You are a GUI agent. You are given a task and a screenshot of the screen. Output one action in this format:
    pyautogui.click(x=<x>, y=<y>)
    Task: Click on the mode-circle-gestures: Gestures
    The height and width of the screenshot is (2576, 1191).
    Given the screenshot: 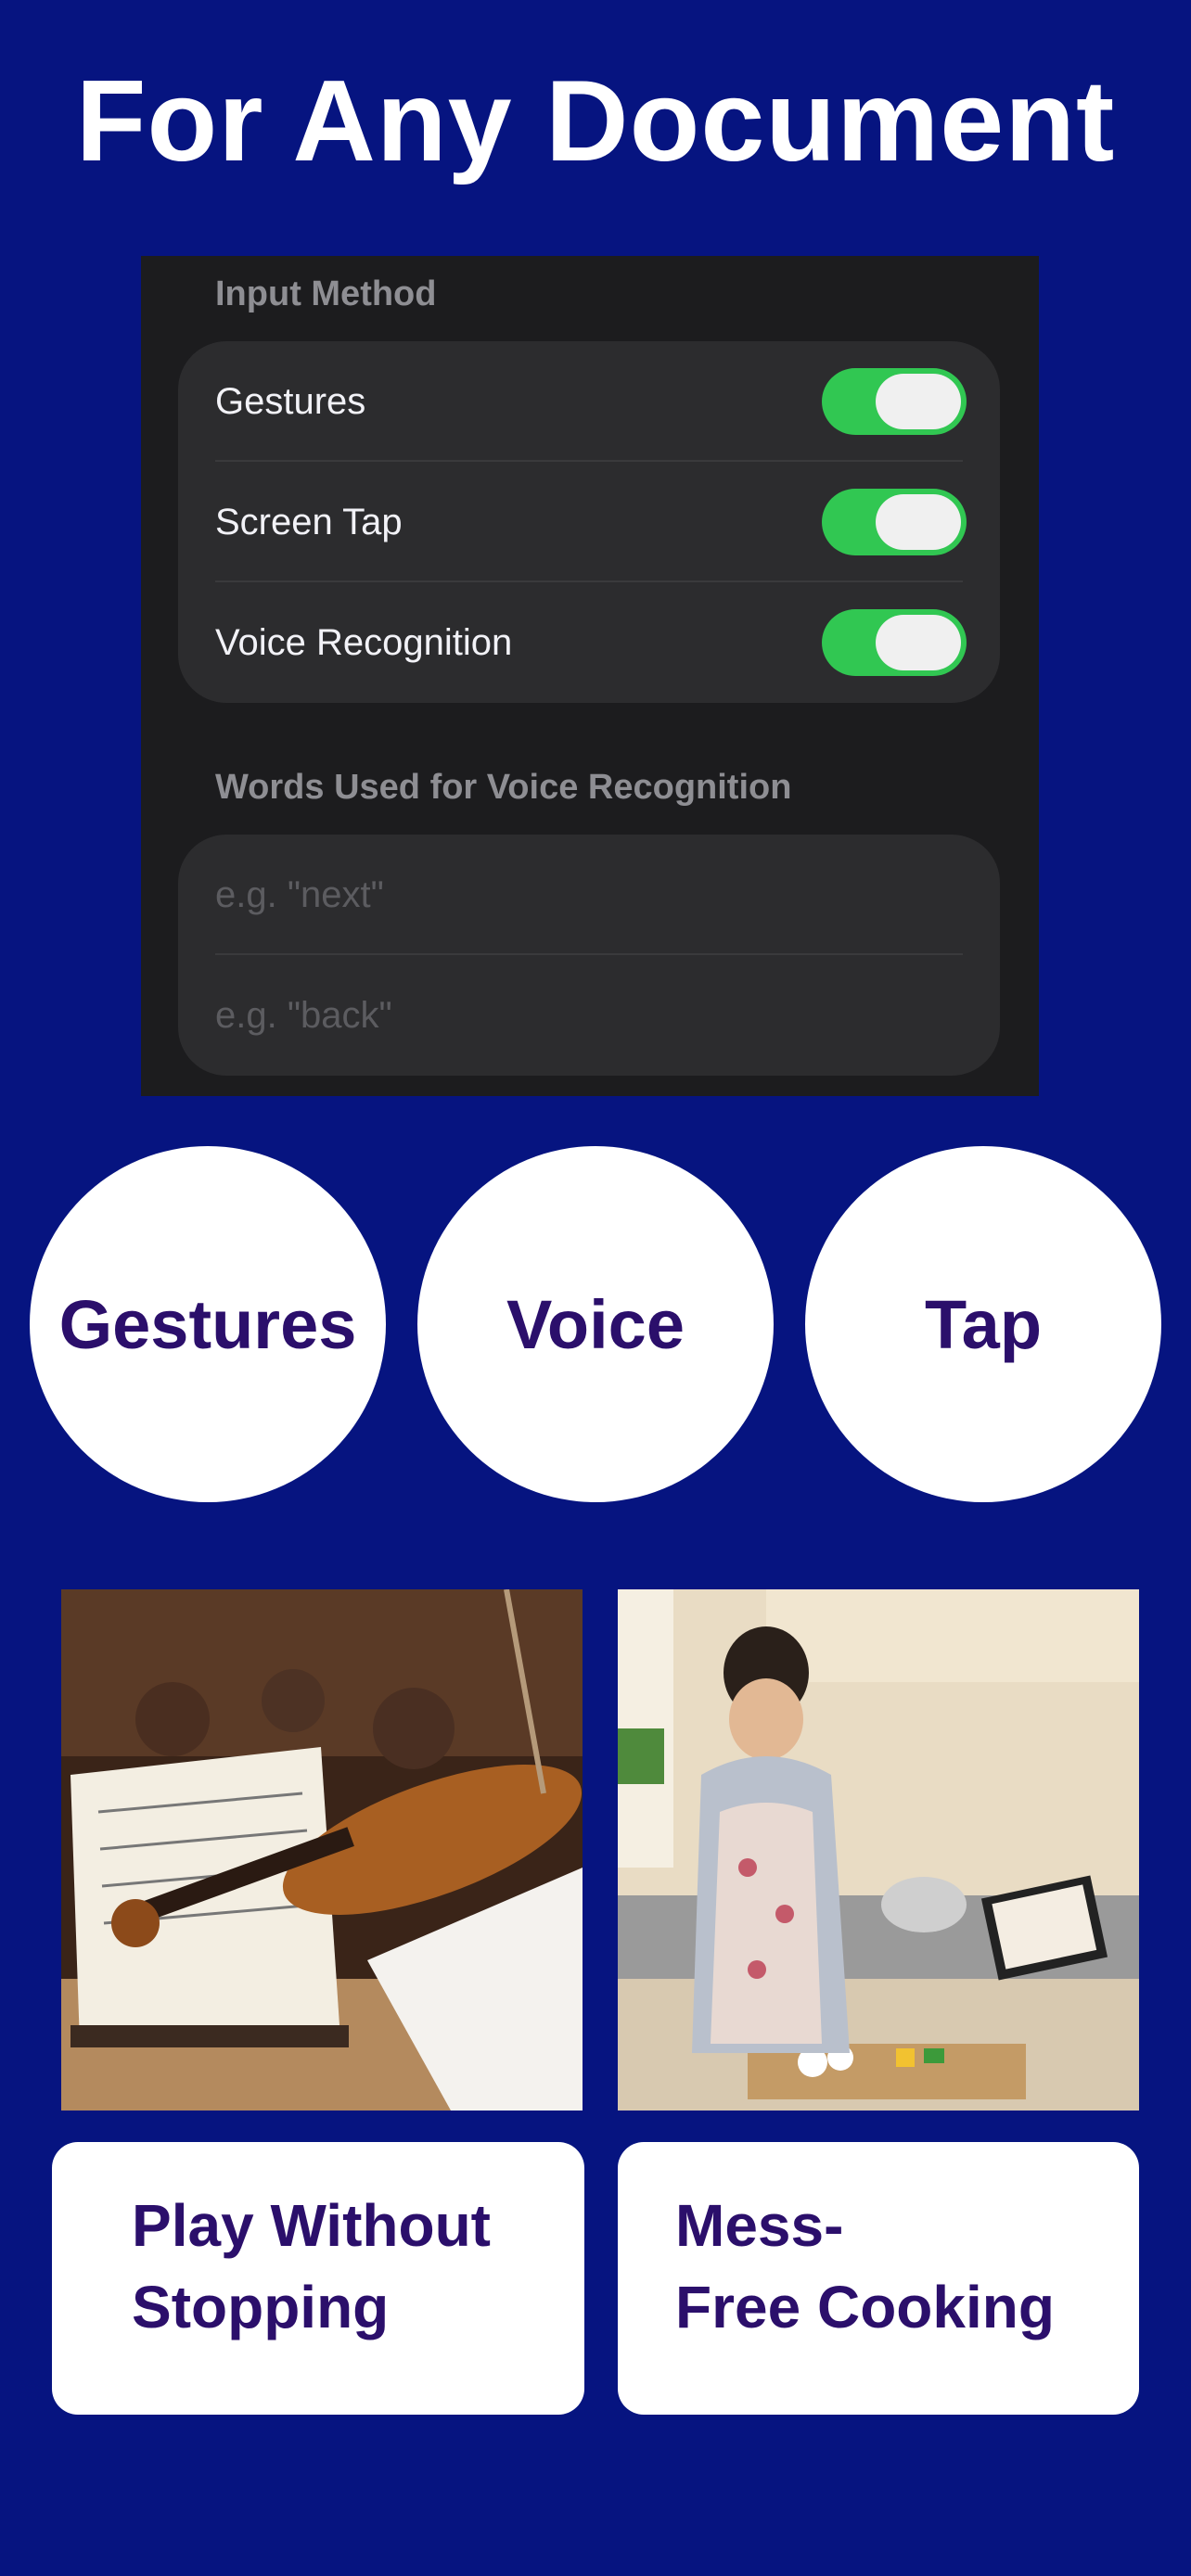 What is the action you would take?
    pyautogui.click(x=208, y=1324)
    